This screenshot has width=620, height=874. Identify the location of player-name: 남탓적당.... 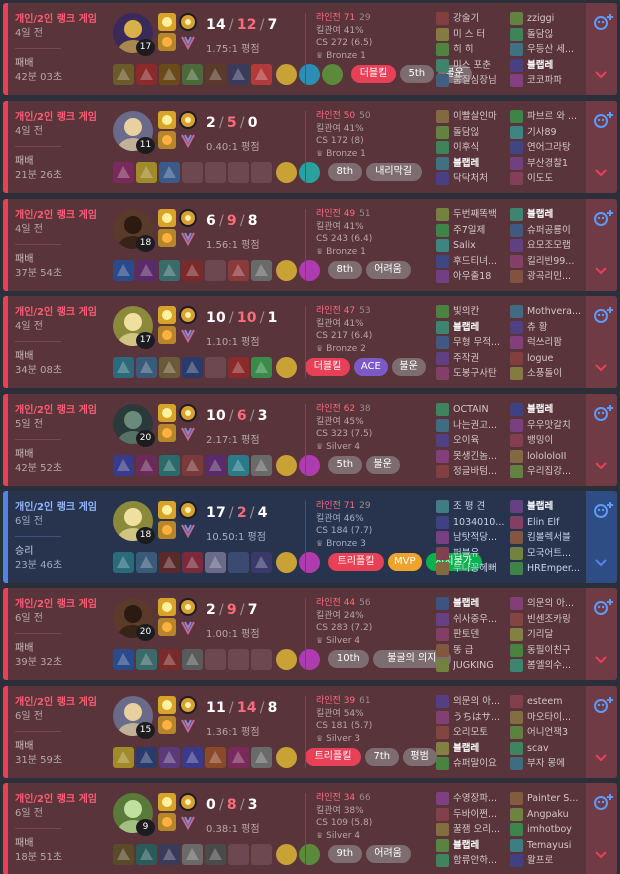
(480, 537).